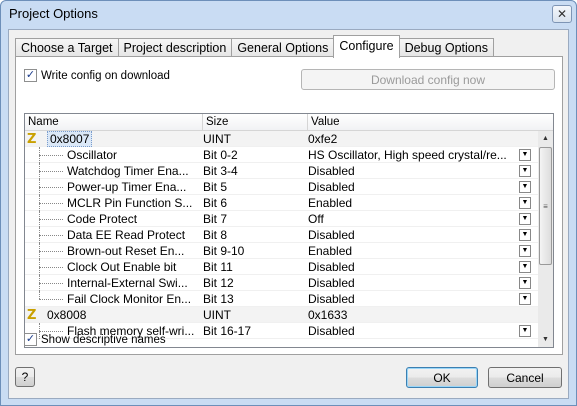  I want to click on setting-name: Clock Out Enable bit, so click(122, 267).